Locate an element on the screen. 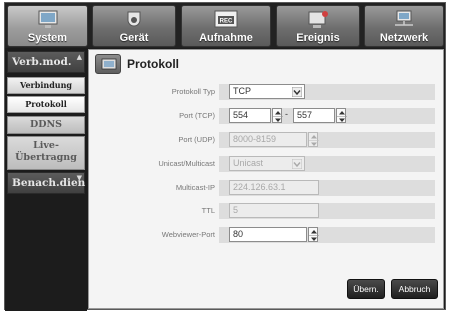 The height and width of the screenshot is (314, 450). network-icon is located at coordinates (404, 18).